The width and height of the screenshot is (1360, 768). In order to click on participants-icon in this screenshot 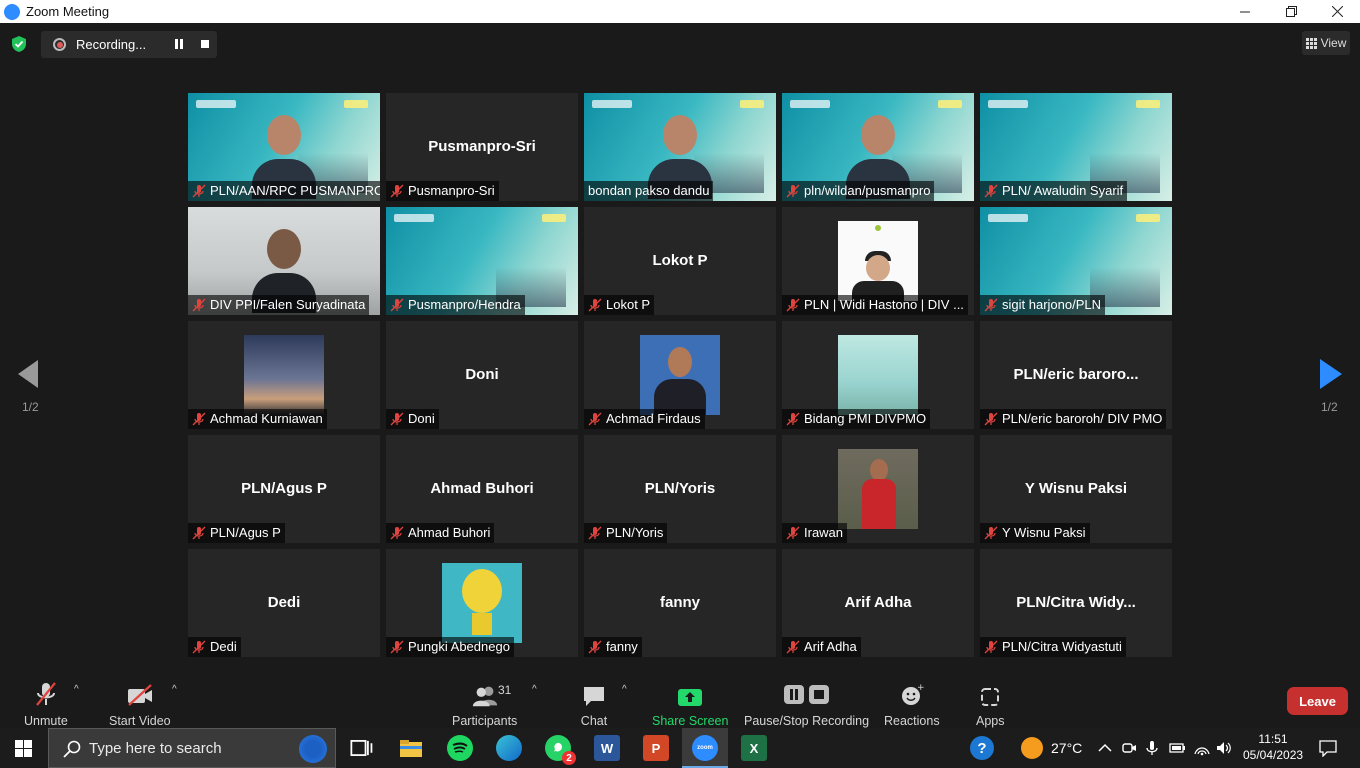, I will do `click(485, 694)`.